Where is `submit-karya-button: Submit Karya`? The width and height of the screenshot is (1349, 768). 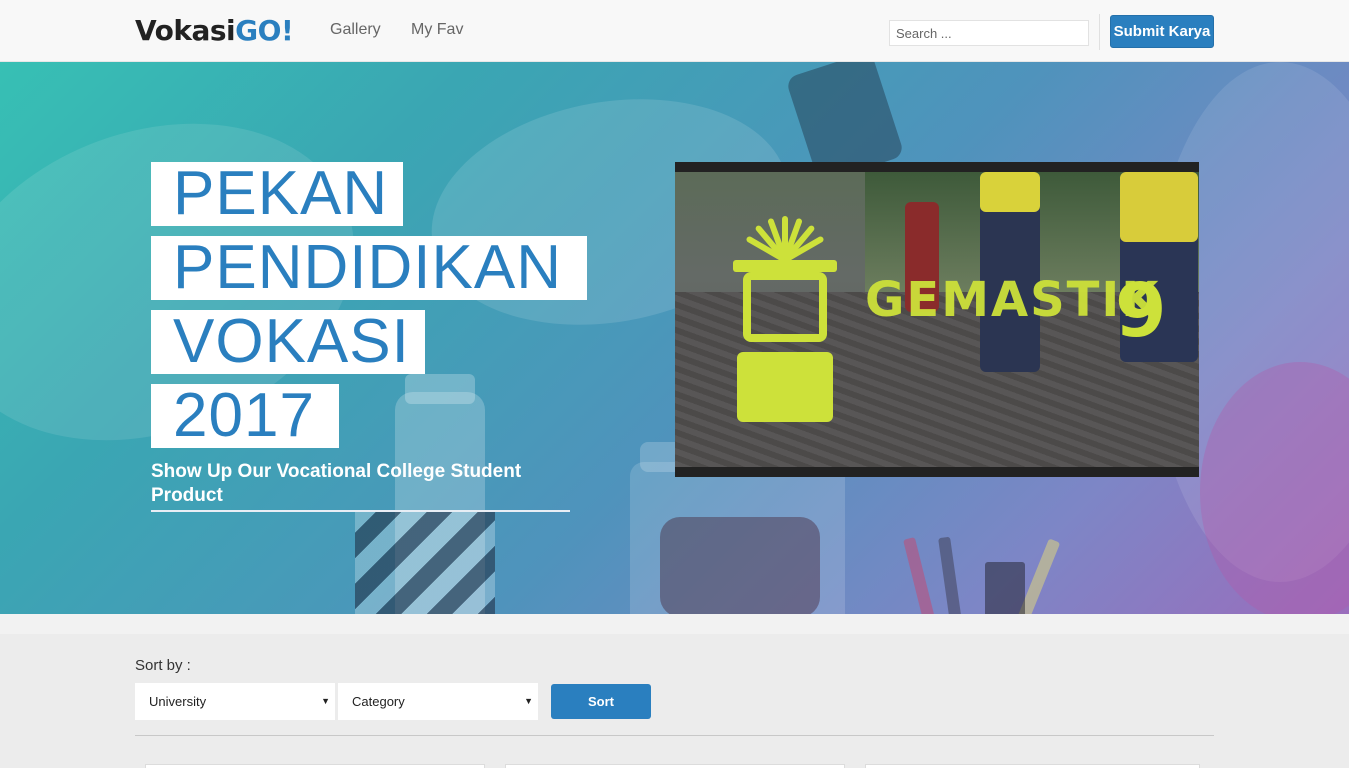 submit-karya-button: Submit Karya is located at coordinates (1162, 31).